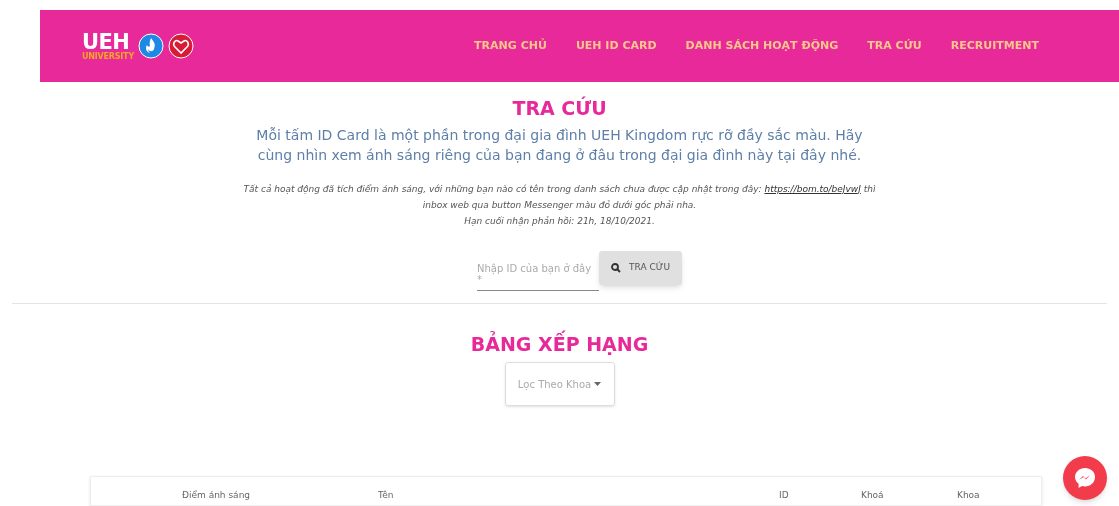 This screenshot has height=506, width=1119. Describe the element at coordinates (216, 495) in the screenshot. I see `column-header: Điểm ánh sáng` at that location.